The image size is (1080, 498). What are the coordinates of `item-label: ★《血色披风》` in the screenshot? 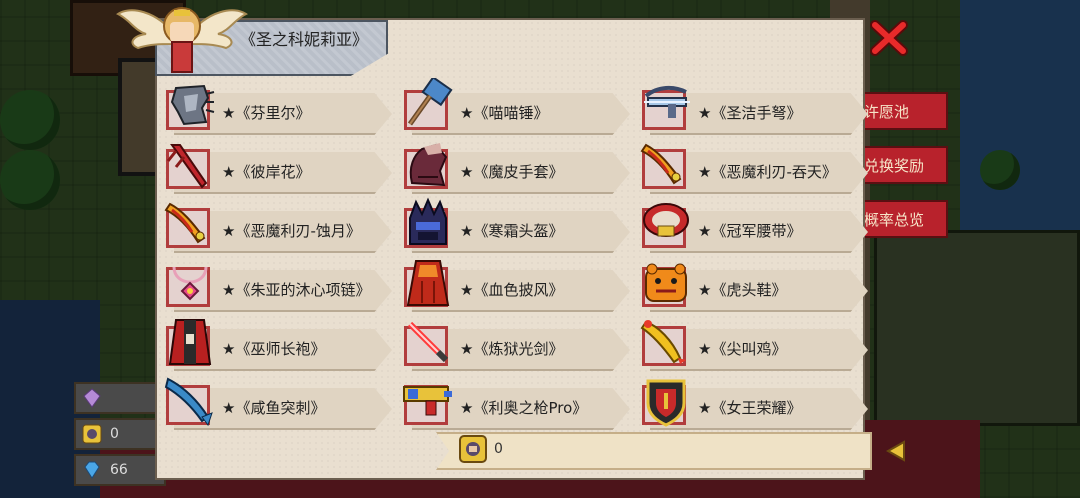 It's located at (512, 290).